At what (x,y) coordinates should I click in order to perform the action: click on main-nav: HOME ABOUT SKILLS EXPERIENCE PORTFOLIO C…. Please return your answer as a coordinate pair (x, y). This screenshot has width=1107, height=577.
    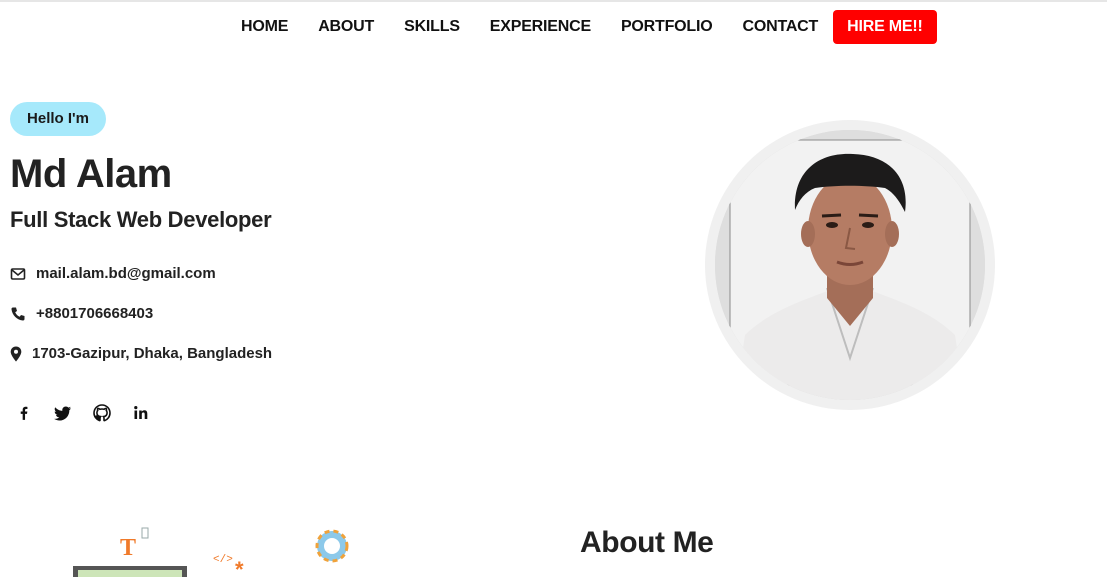
    Looking at the image, I should click on (581, 27).